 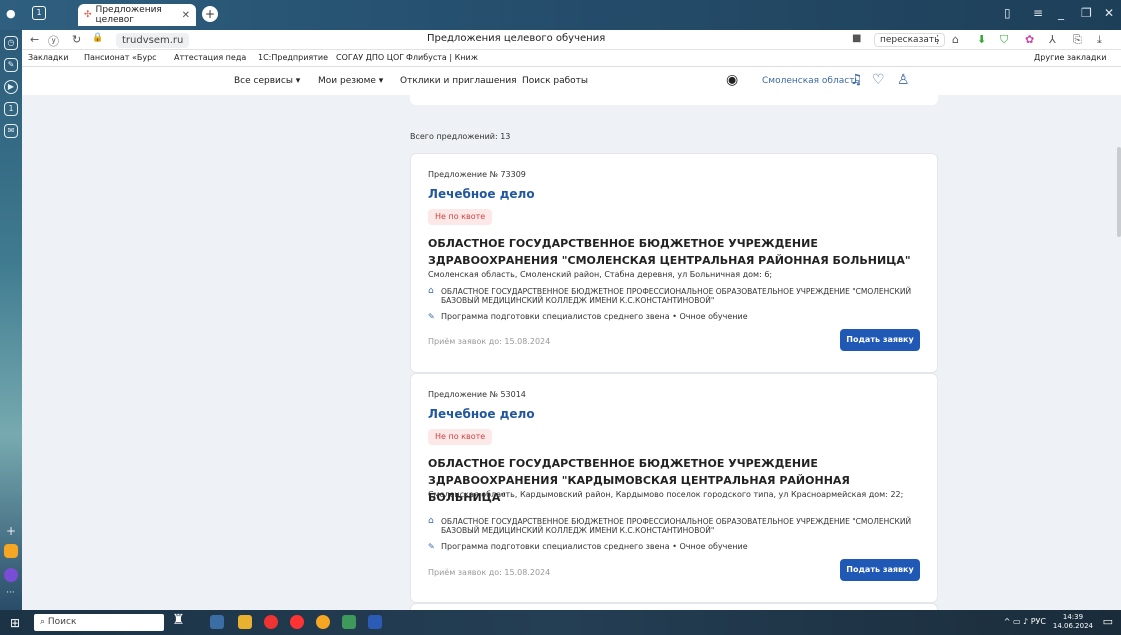 What do you see at coordinates (1038, 13) in the screenshot?
I see `menu-icon: ≡` at bounding box center [1038, 13].